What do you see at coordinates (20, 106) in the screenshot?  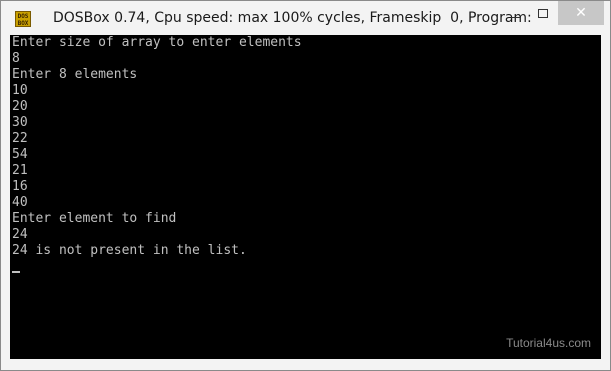 I see `console-line: 20` at bounding box center [20, 106].